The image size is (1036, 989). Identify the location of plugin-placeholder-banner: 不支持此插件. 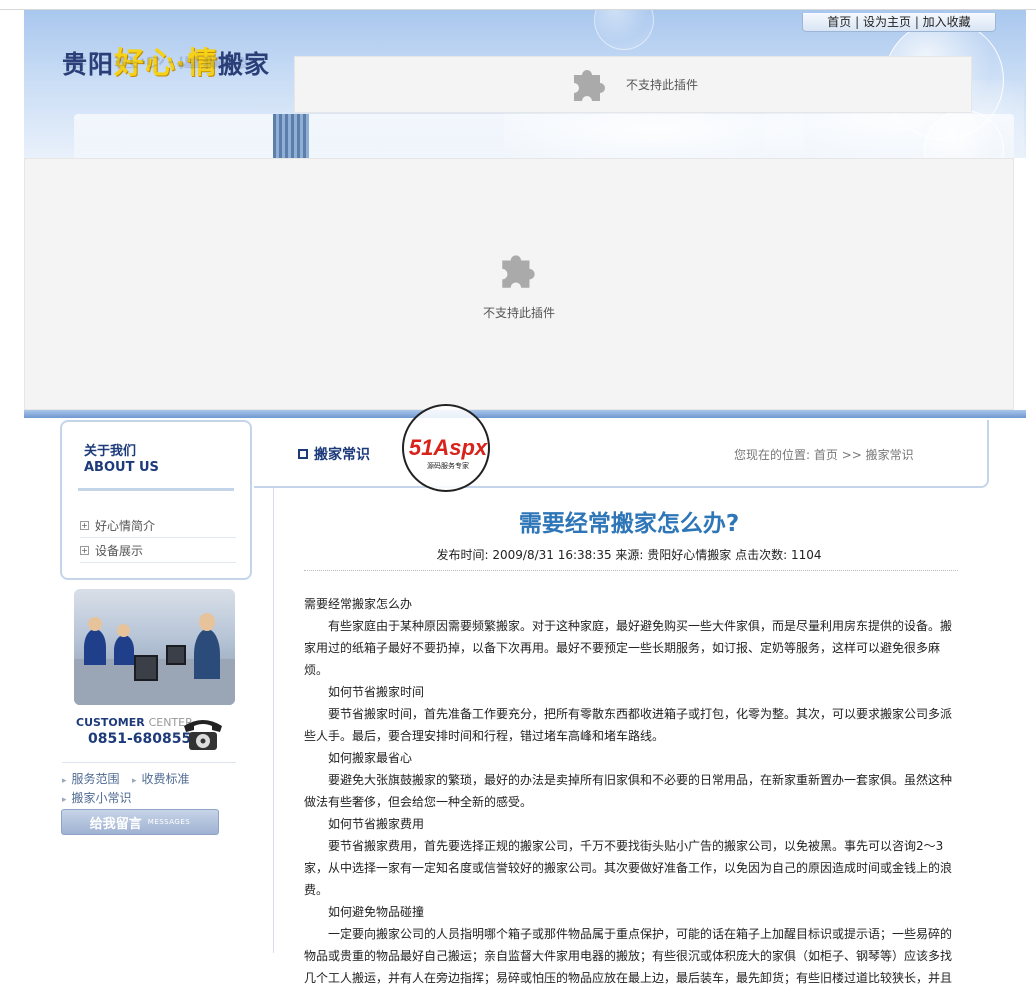
(633, 84).